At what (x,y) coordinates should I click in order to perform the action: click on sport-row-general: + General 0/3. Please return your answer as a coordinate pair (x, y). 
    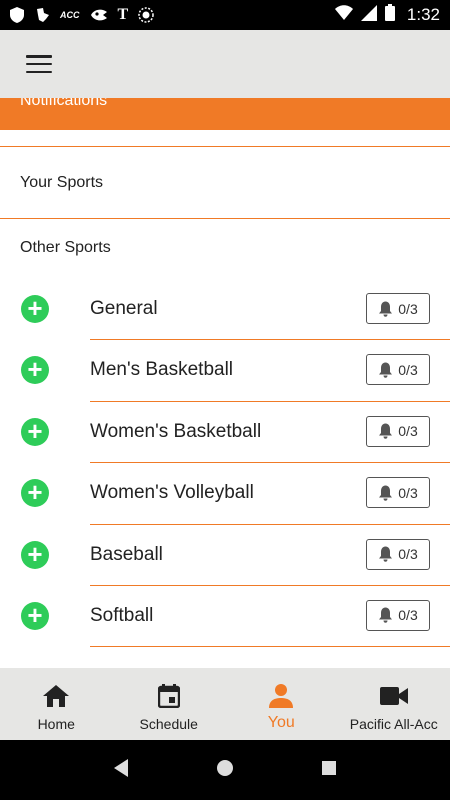
    Looking at the image, I should click on (225, 310).